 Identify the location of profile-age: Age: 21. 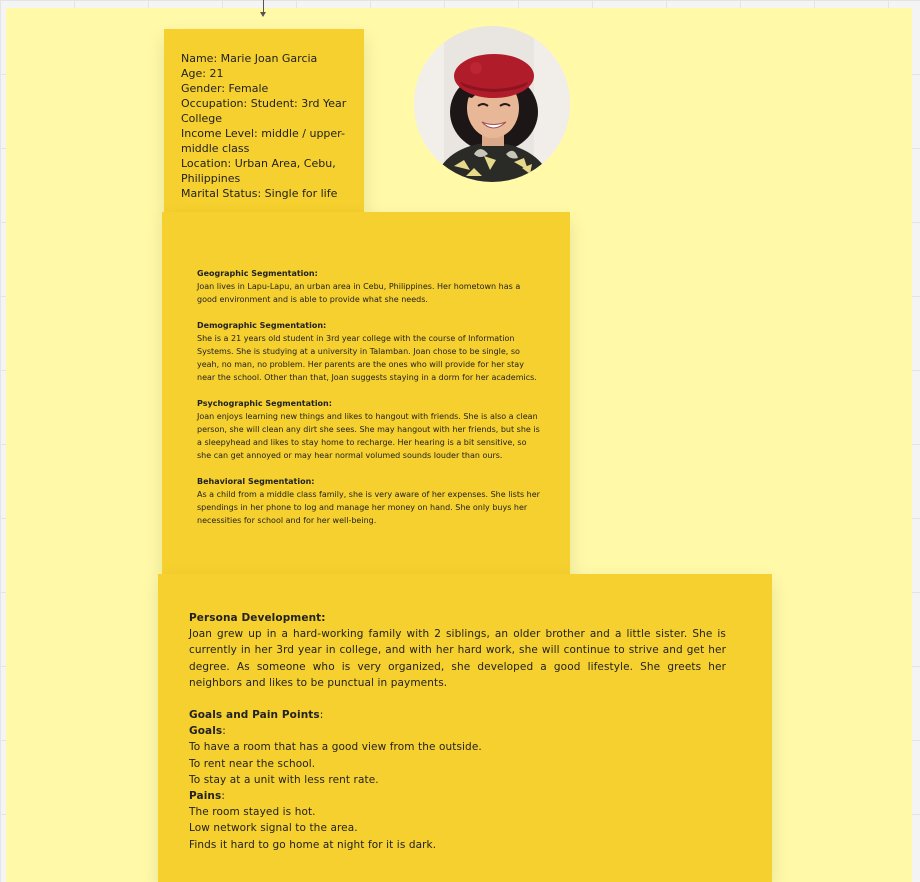
(202, 73).